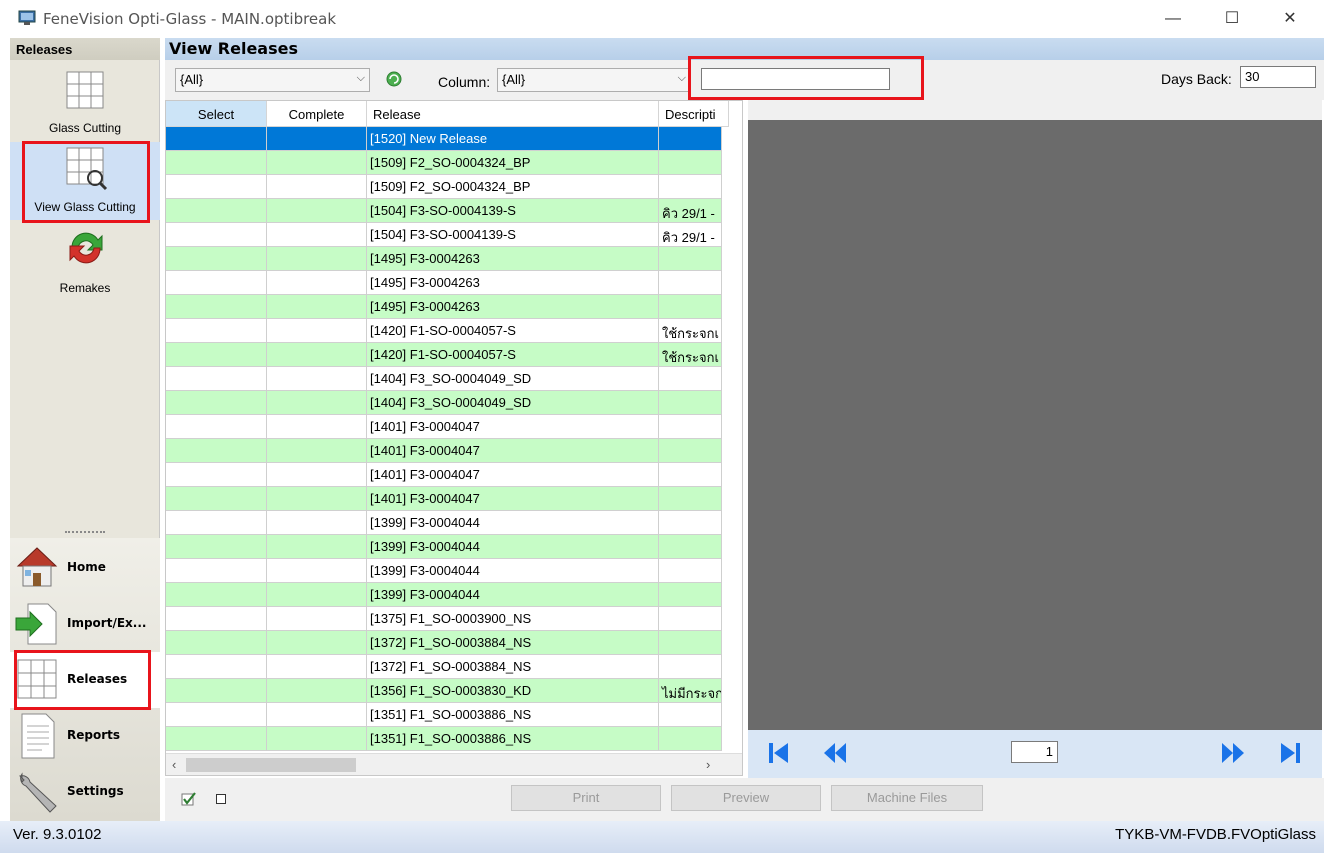 The width and height of the screenshot is (1324, 853). Describe the element at coordinates (907, 798) in the screenshot. I see `machine-files-button: Machine Files` at that location.